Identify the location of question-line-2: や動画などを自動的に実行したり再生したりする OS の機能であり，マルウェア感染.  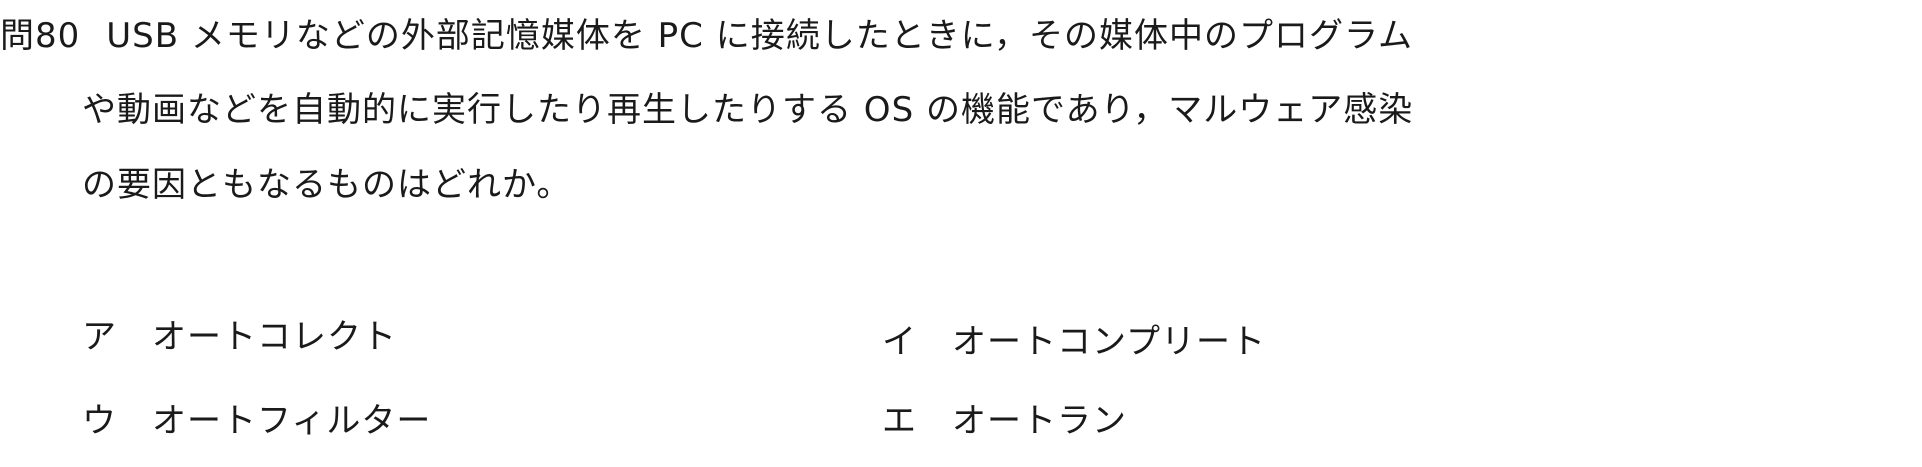
(748, 110).